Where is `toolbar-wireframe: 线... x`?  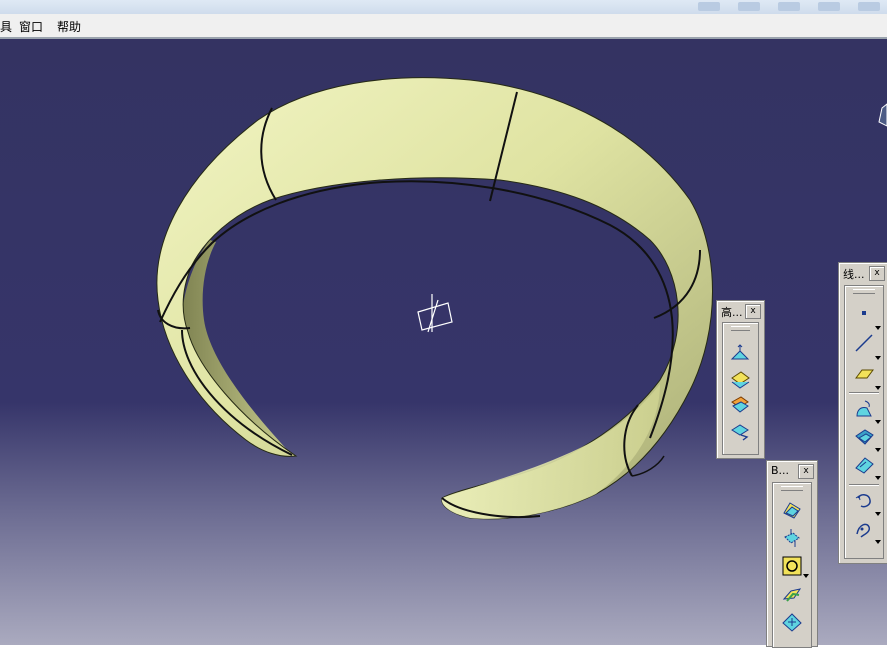
toolbar-wireframe: 线... x is located at coordinates (862, 413).